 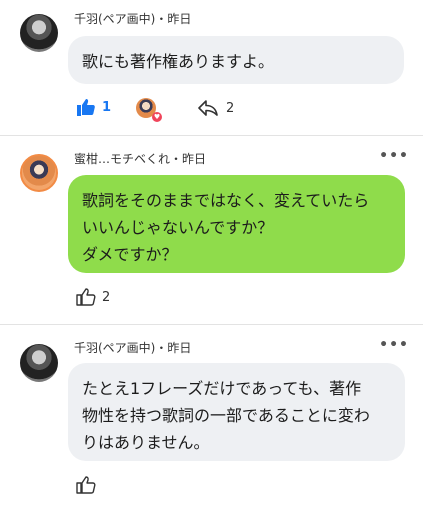 I want to click on comment-text-line: りはありません。, so click(x=146, y=442).